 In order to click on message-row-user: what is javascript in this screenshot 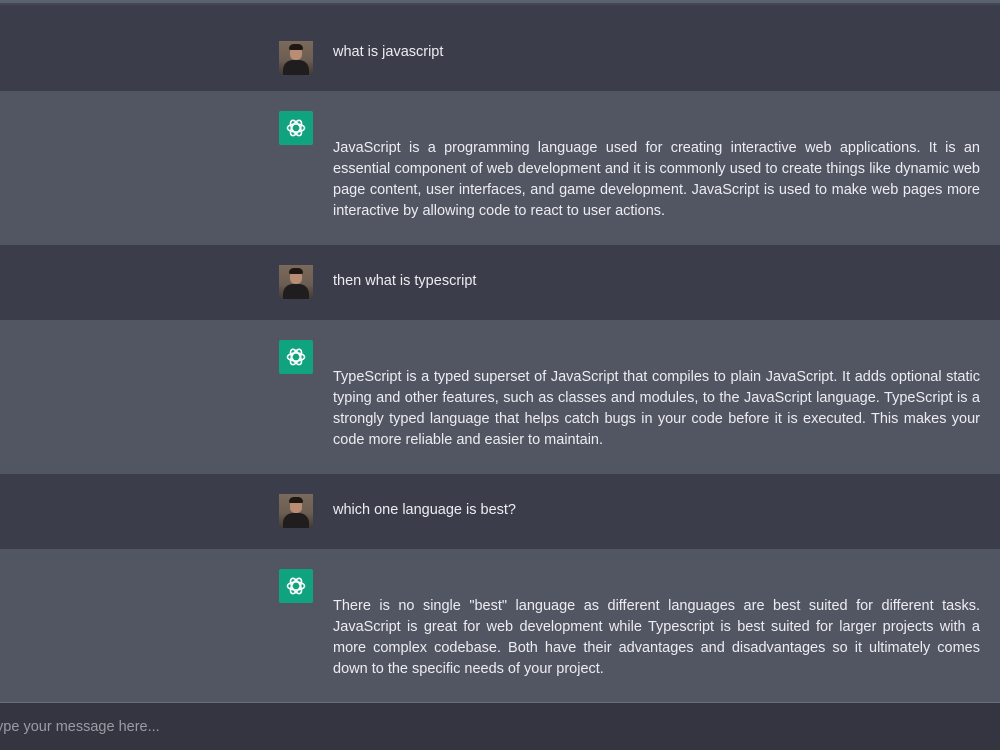, I will do `click(500, 48)`.